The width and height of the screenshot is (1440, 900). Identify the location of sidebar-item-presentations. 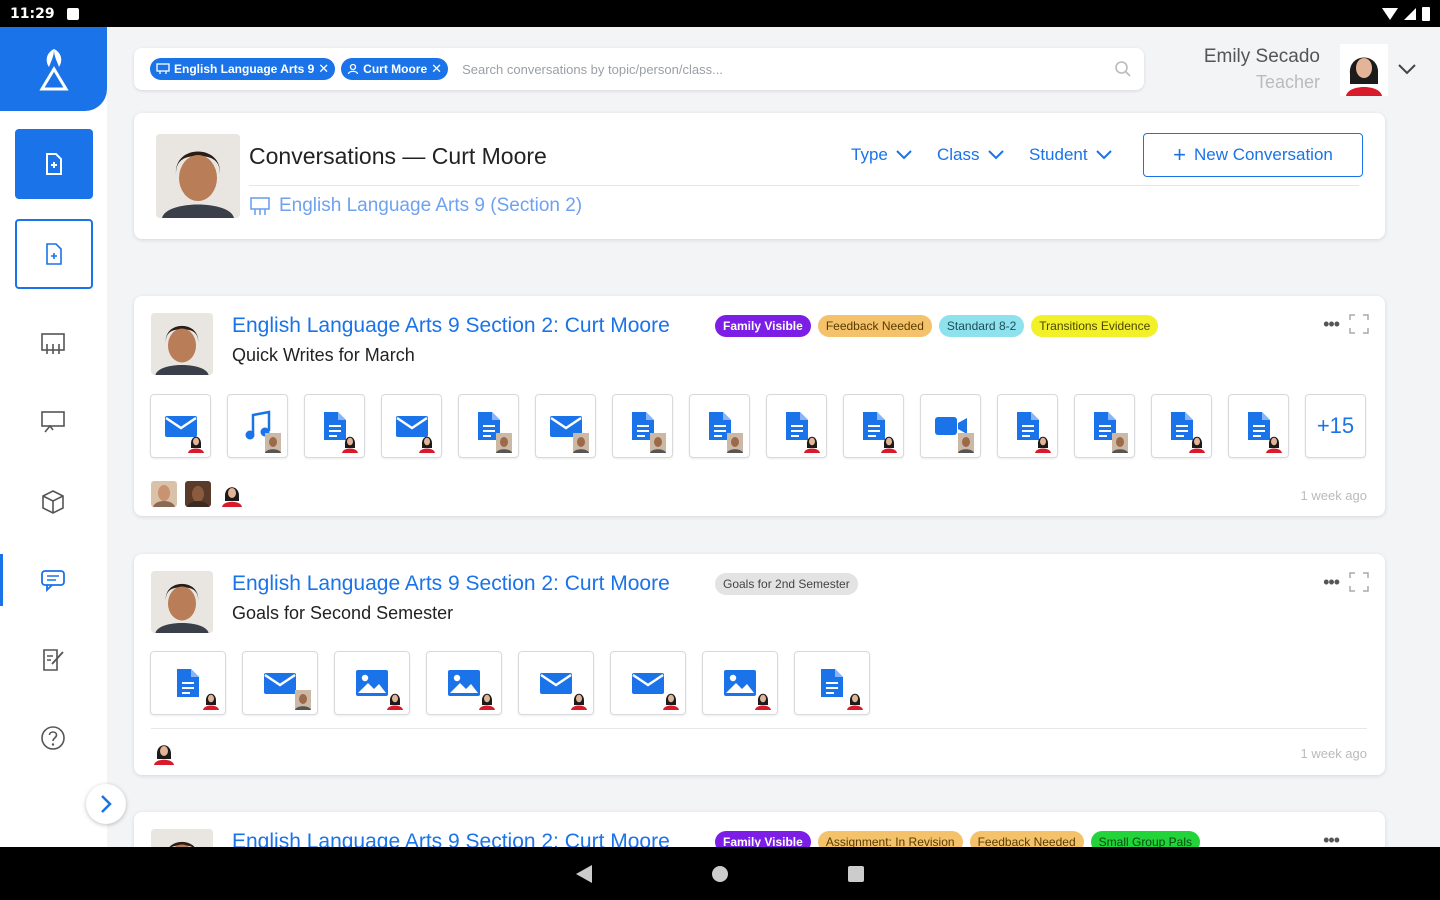
(53, 422).